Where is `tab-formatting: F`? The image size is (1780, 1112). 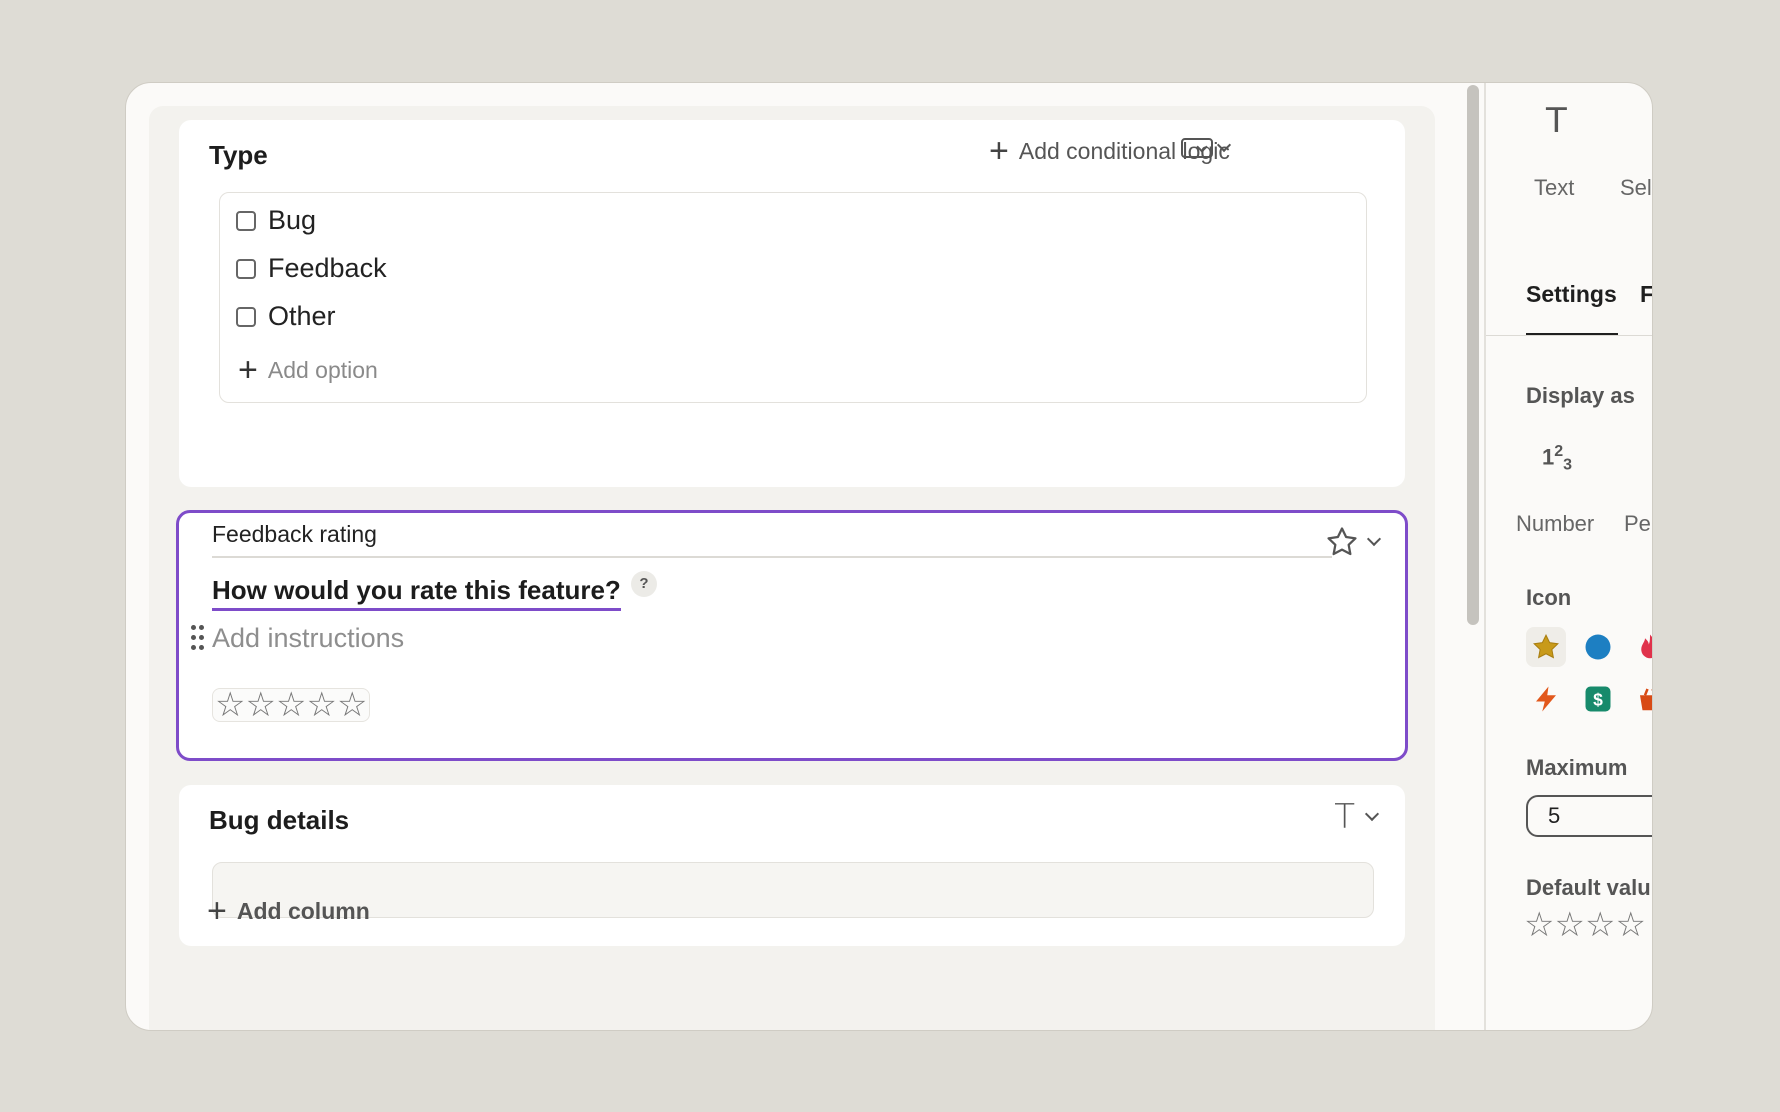 tab-formatting: F is located at coordinates (1646, 294).